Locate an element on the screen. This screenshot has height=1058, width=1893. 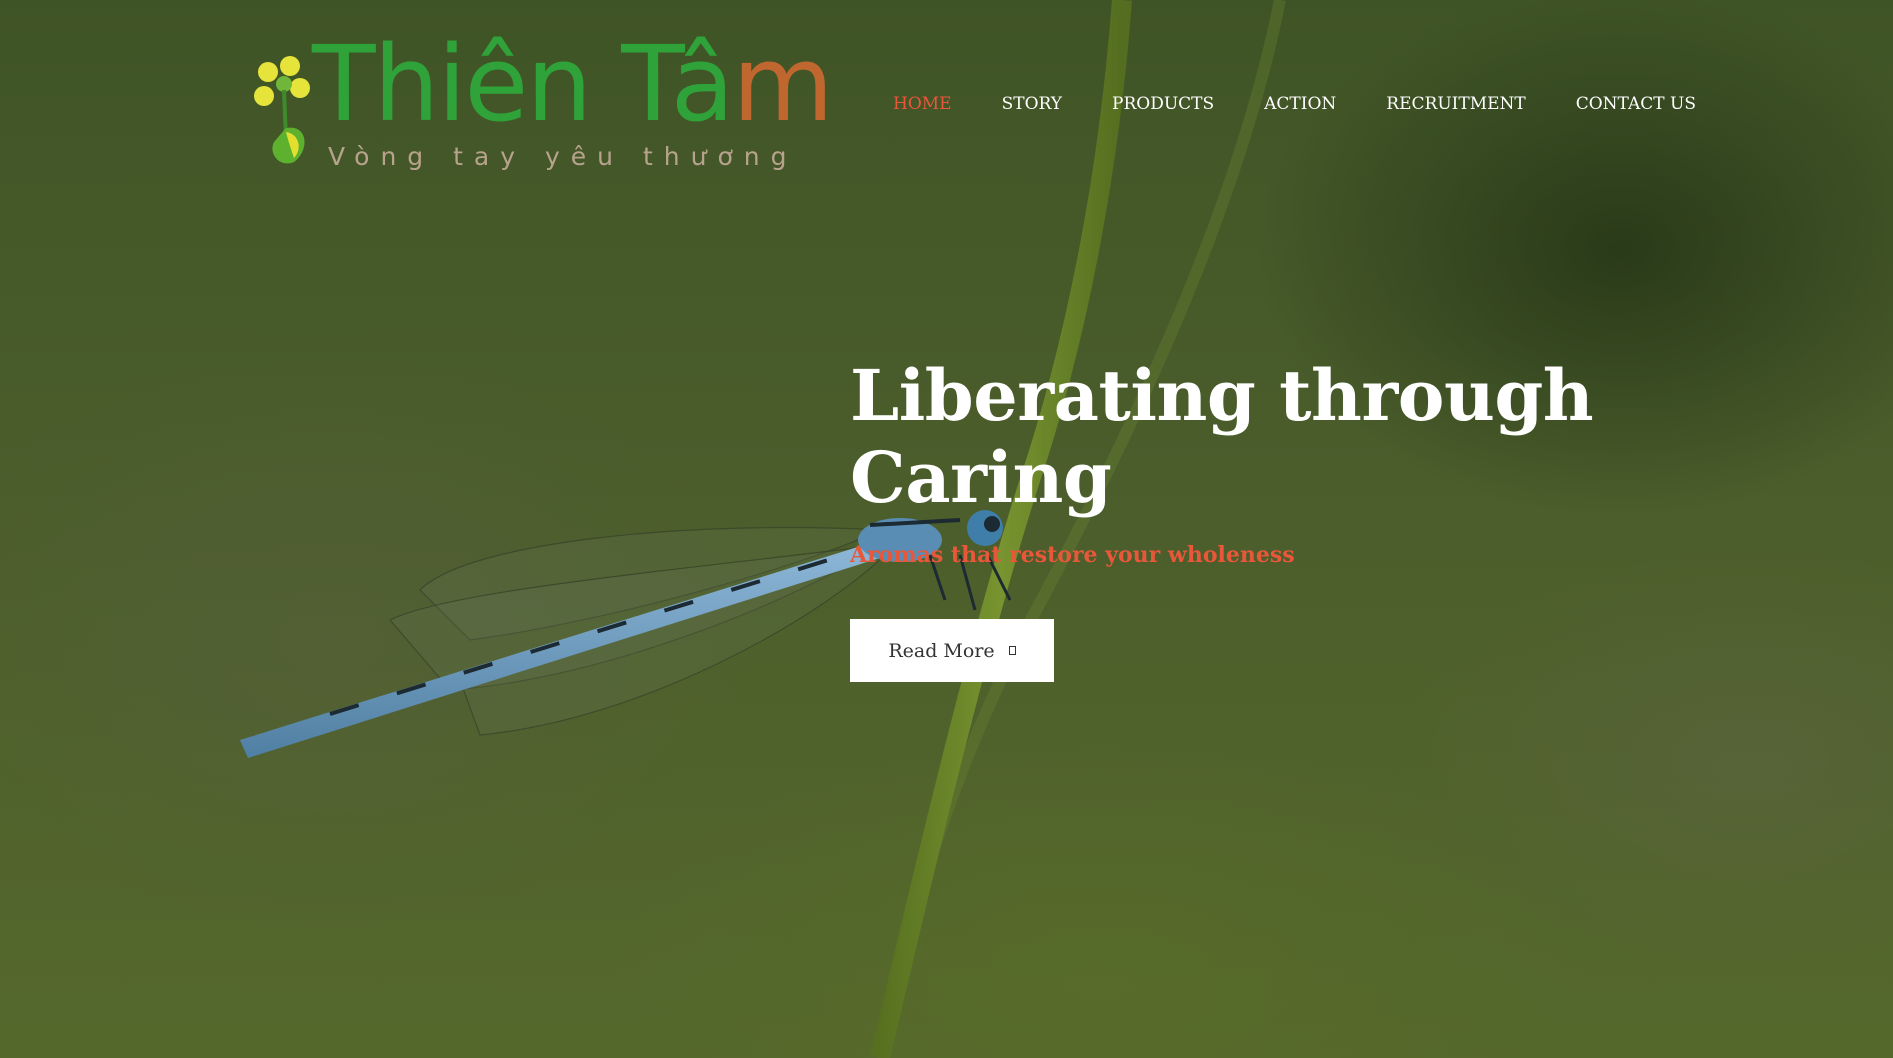
read-more-button: Read More is located at coordinates (952, 650).